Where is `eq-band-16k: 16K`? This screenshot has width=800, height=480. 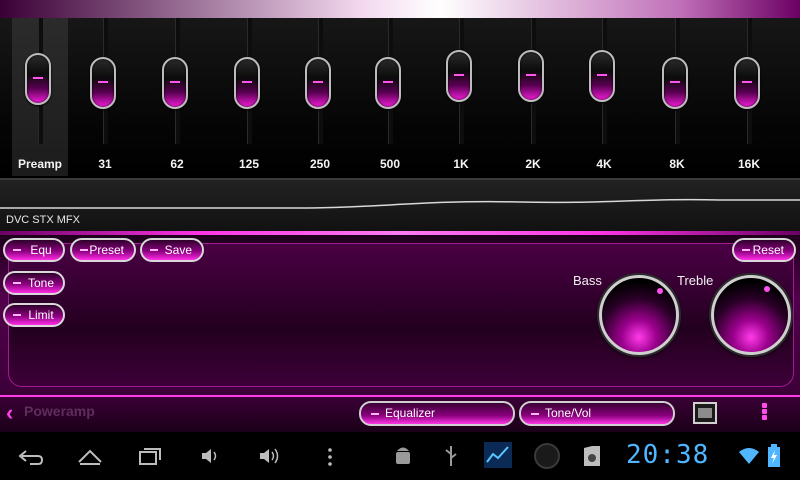 eq-band-16k: 16K is located at coordinates (749, 97).